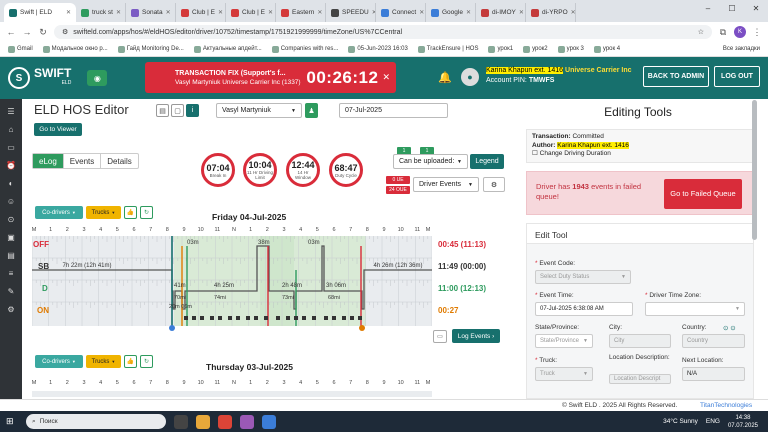 The width and height of the screenshot is (768, 432). I want to click on co-drivers-button-2: Co-drivers ▼, so click(59, 361).